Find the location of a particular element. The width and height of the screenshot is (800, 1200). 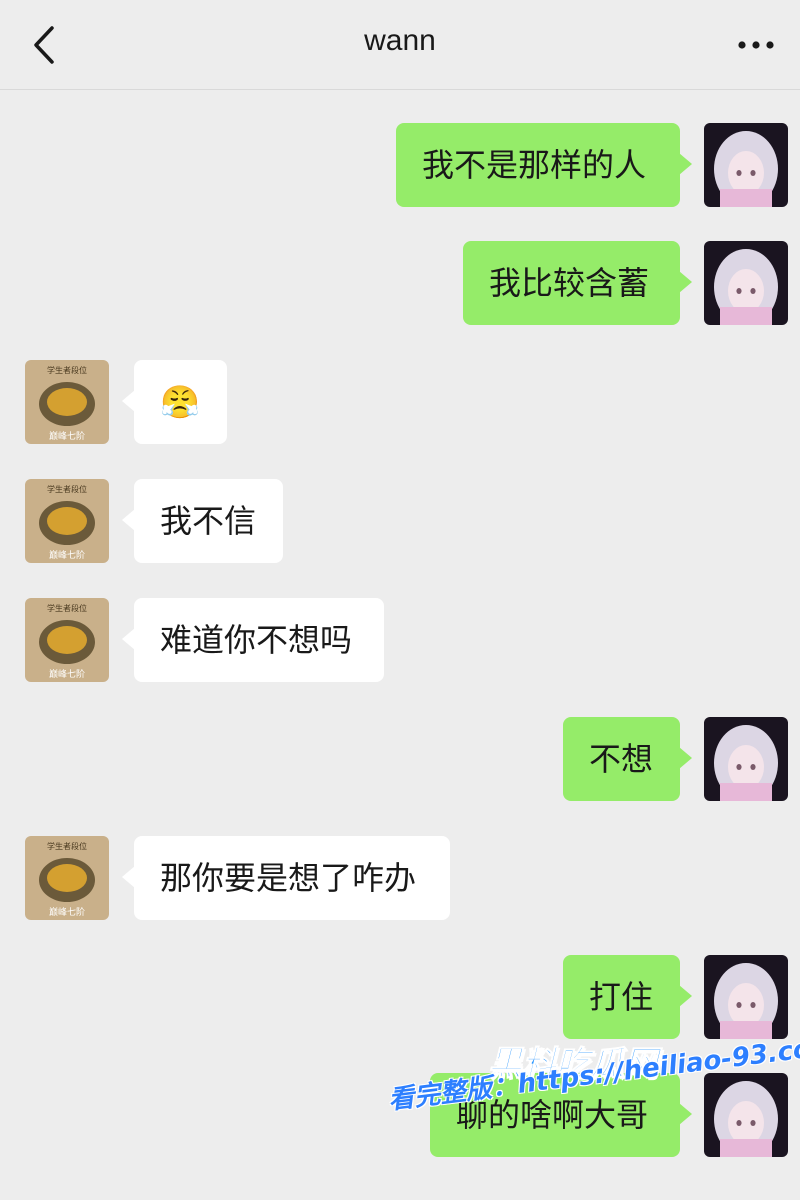

message-text: 😤 is located at coordinates (180, 402).